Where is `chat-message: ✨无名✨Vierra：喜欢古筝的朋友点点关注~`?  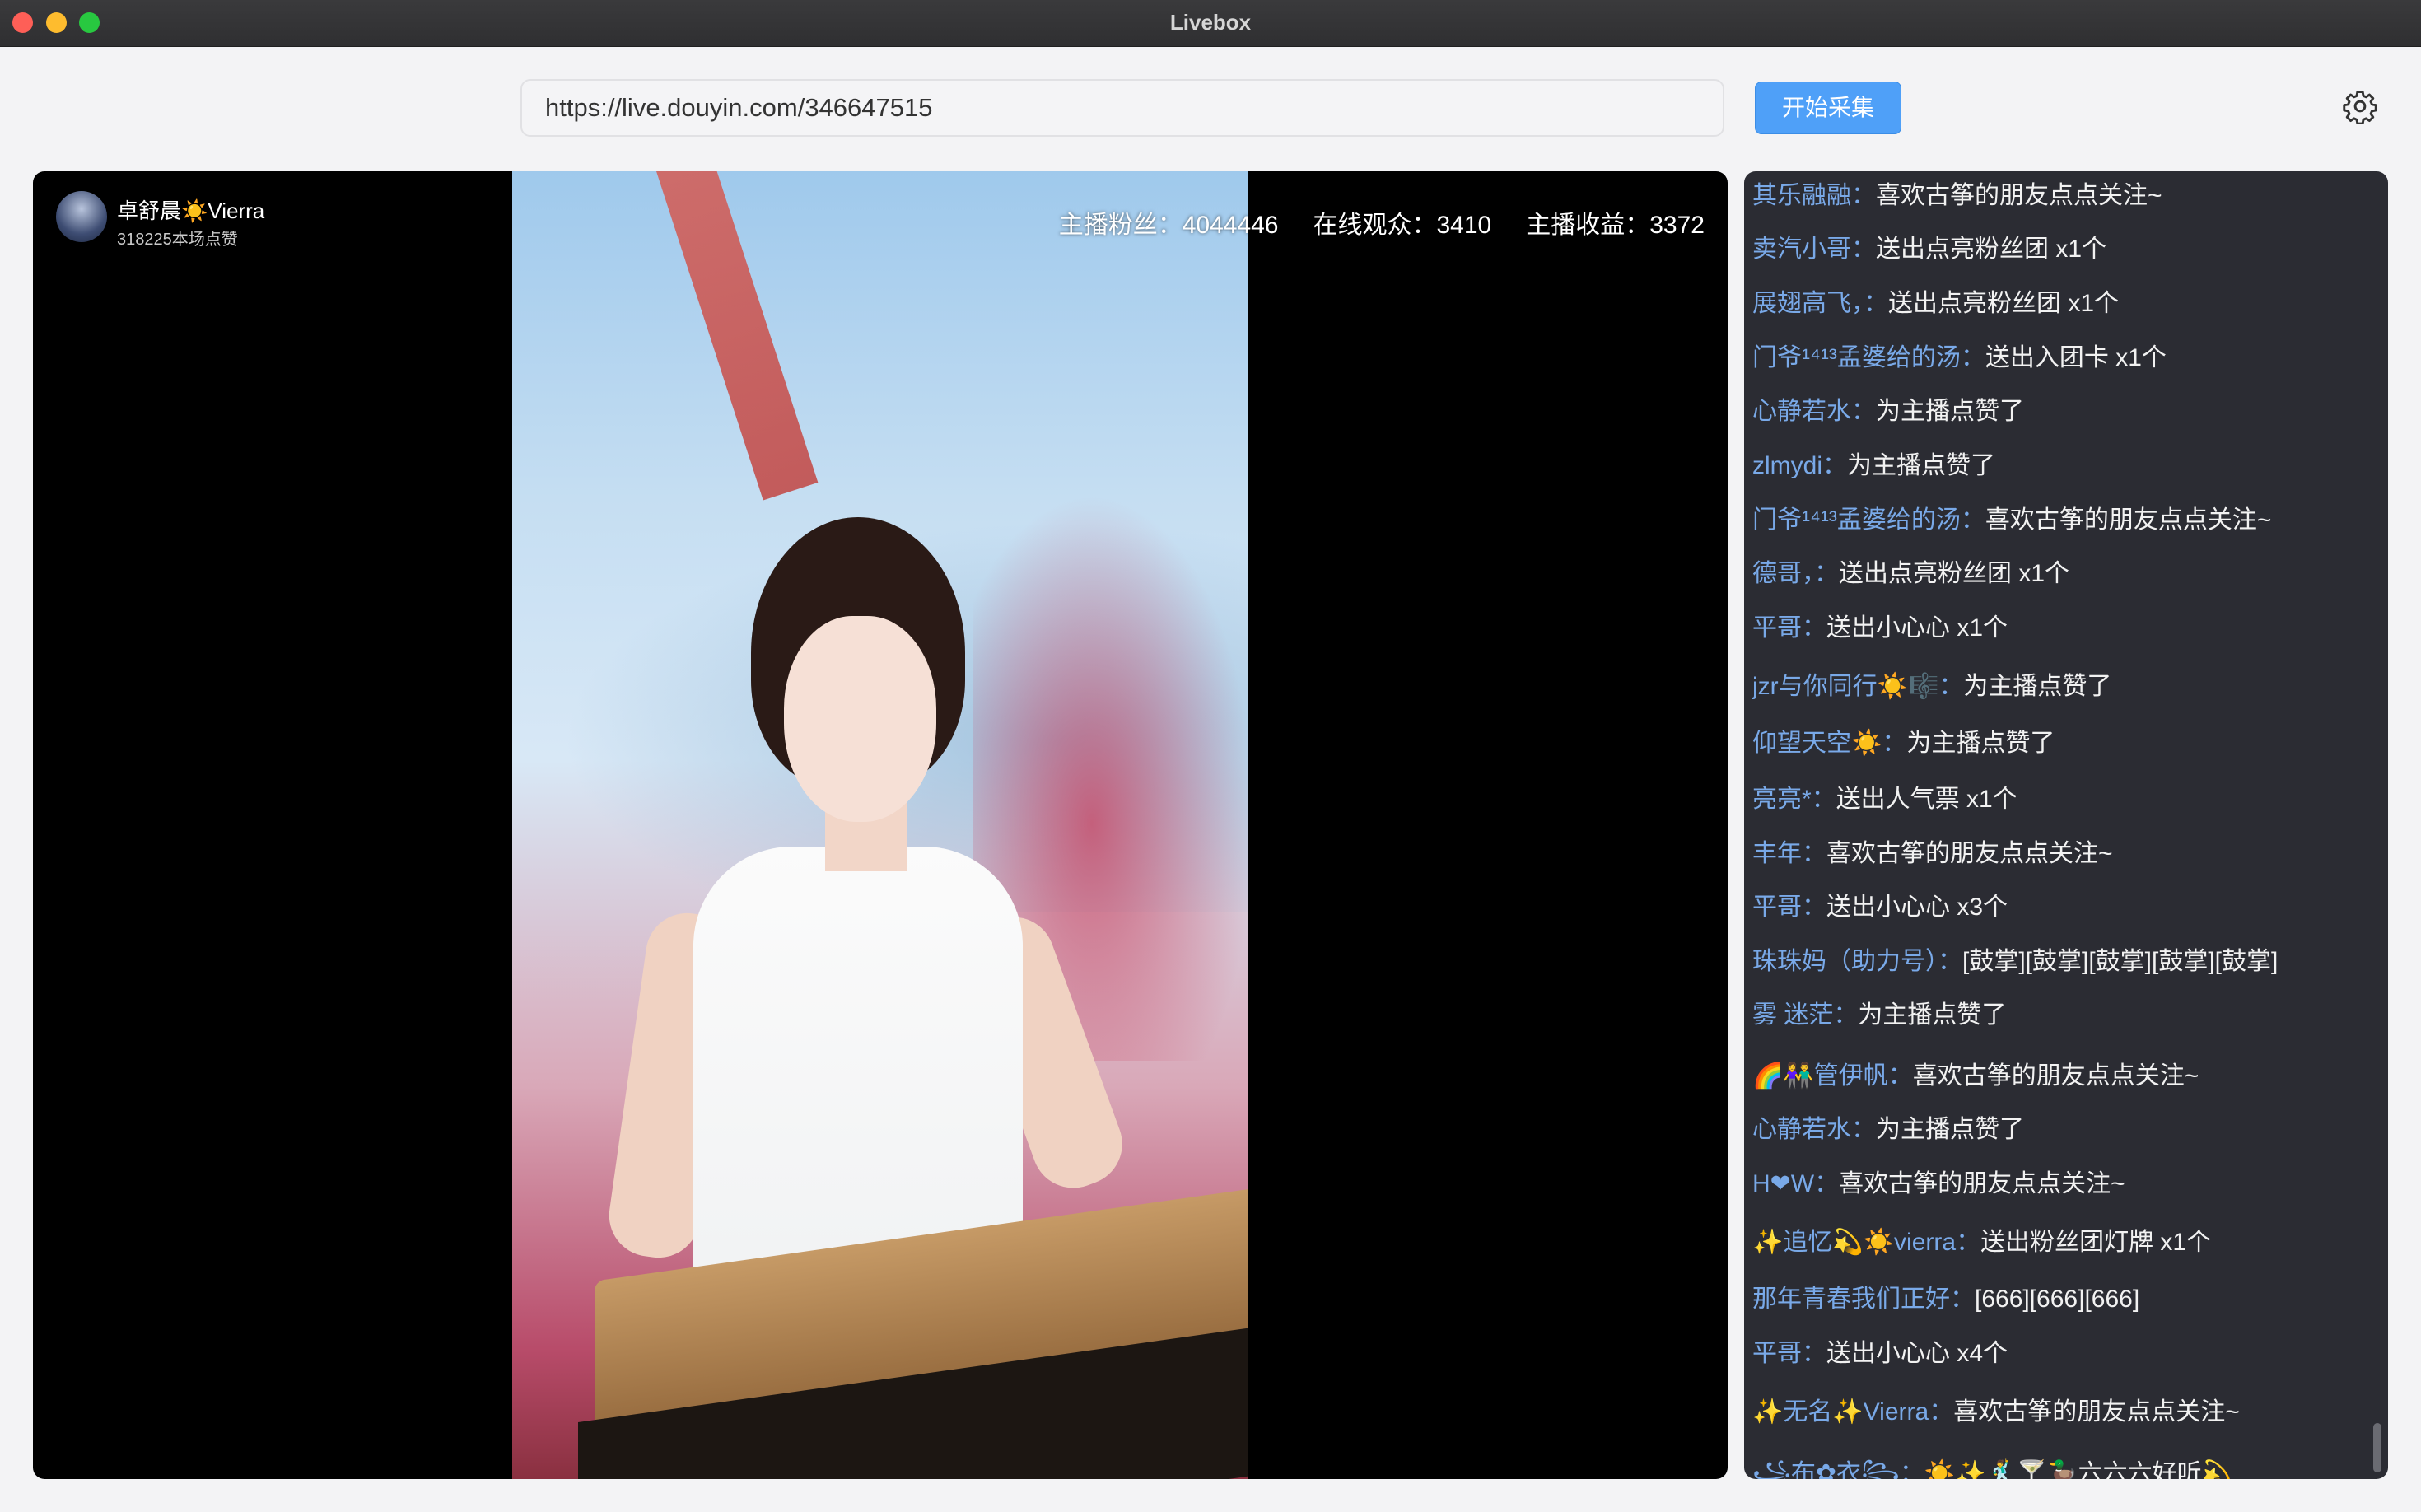 chat-message: ✨无名✨Vierra：喜欢古筝的朋友点点关注~ is located at coordinates (1996, 1409).